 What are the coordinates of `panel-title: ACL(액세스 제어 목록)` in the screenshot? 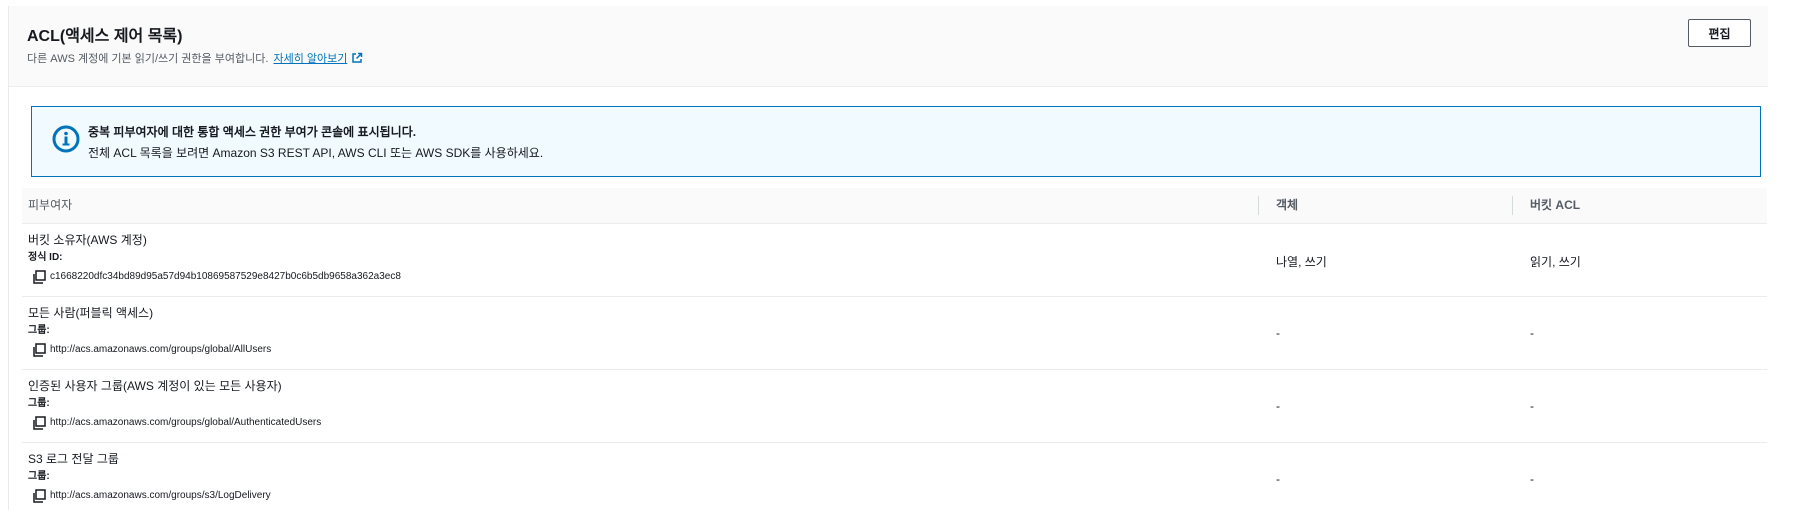 It's located at (105, 36).